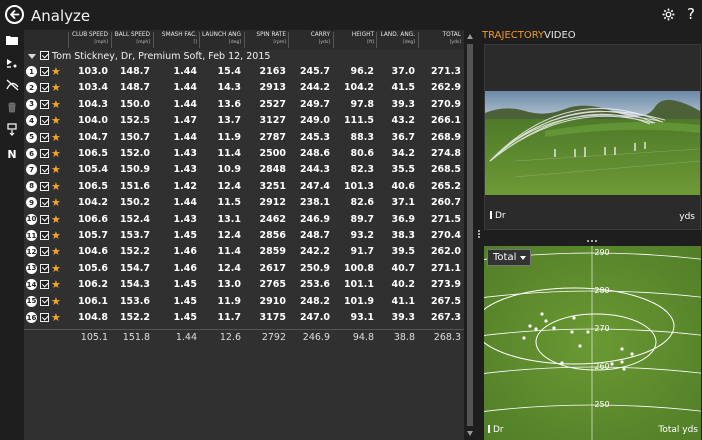 The height and width of the screenshot is (440, 702). I want to click on average-cell: 94.8, so click(363, 337).